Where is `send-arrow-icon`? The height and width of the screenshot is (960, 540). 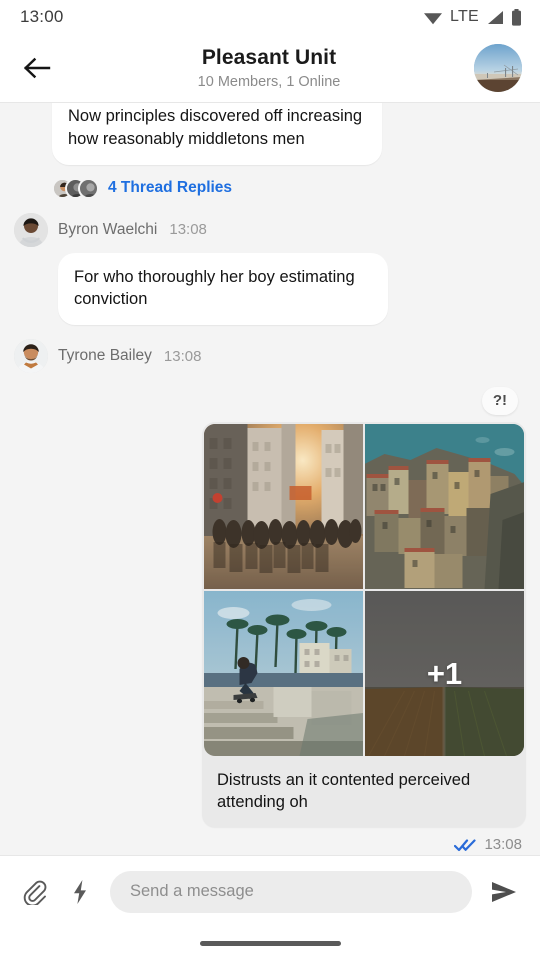
send-arrow-icon is located at coordinates (504, 891).